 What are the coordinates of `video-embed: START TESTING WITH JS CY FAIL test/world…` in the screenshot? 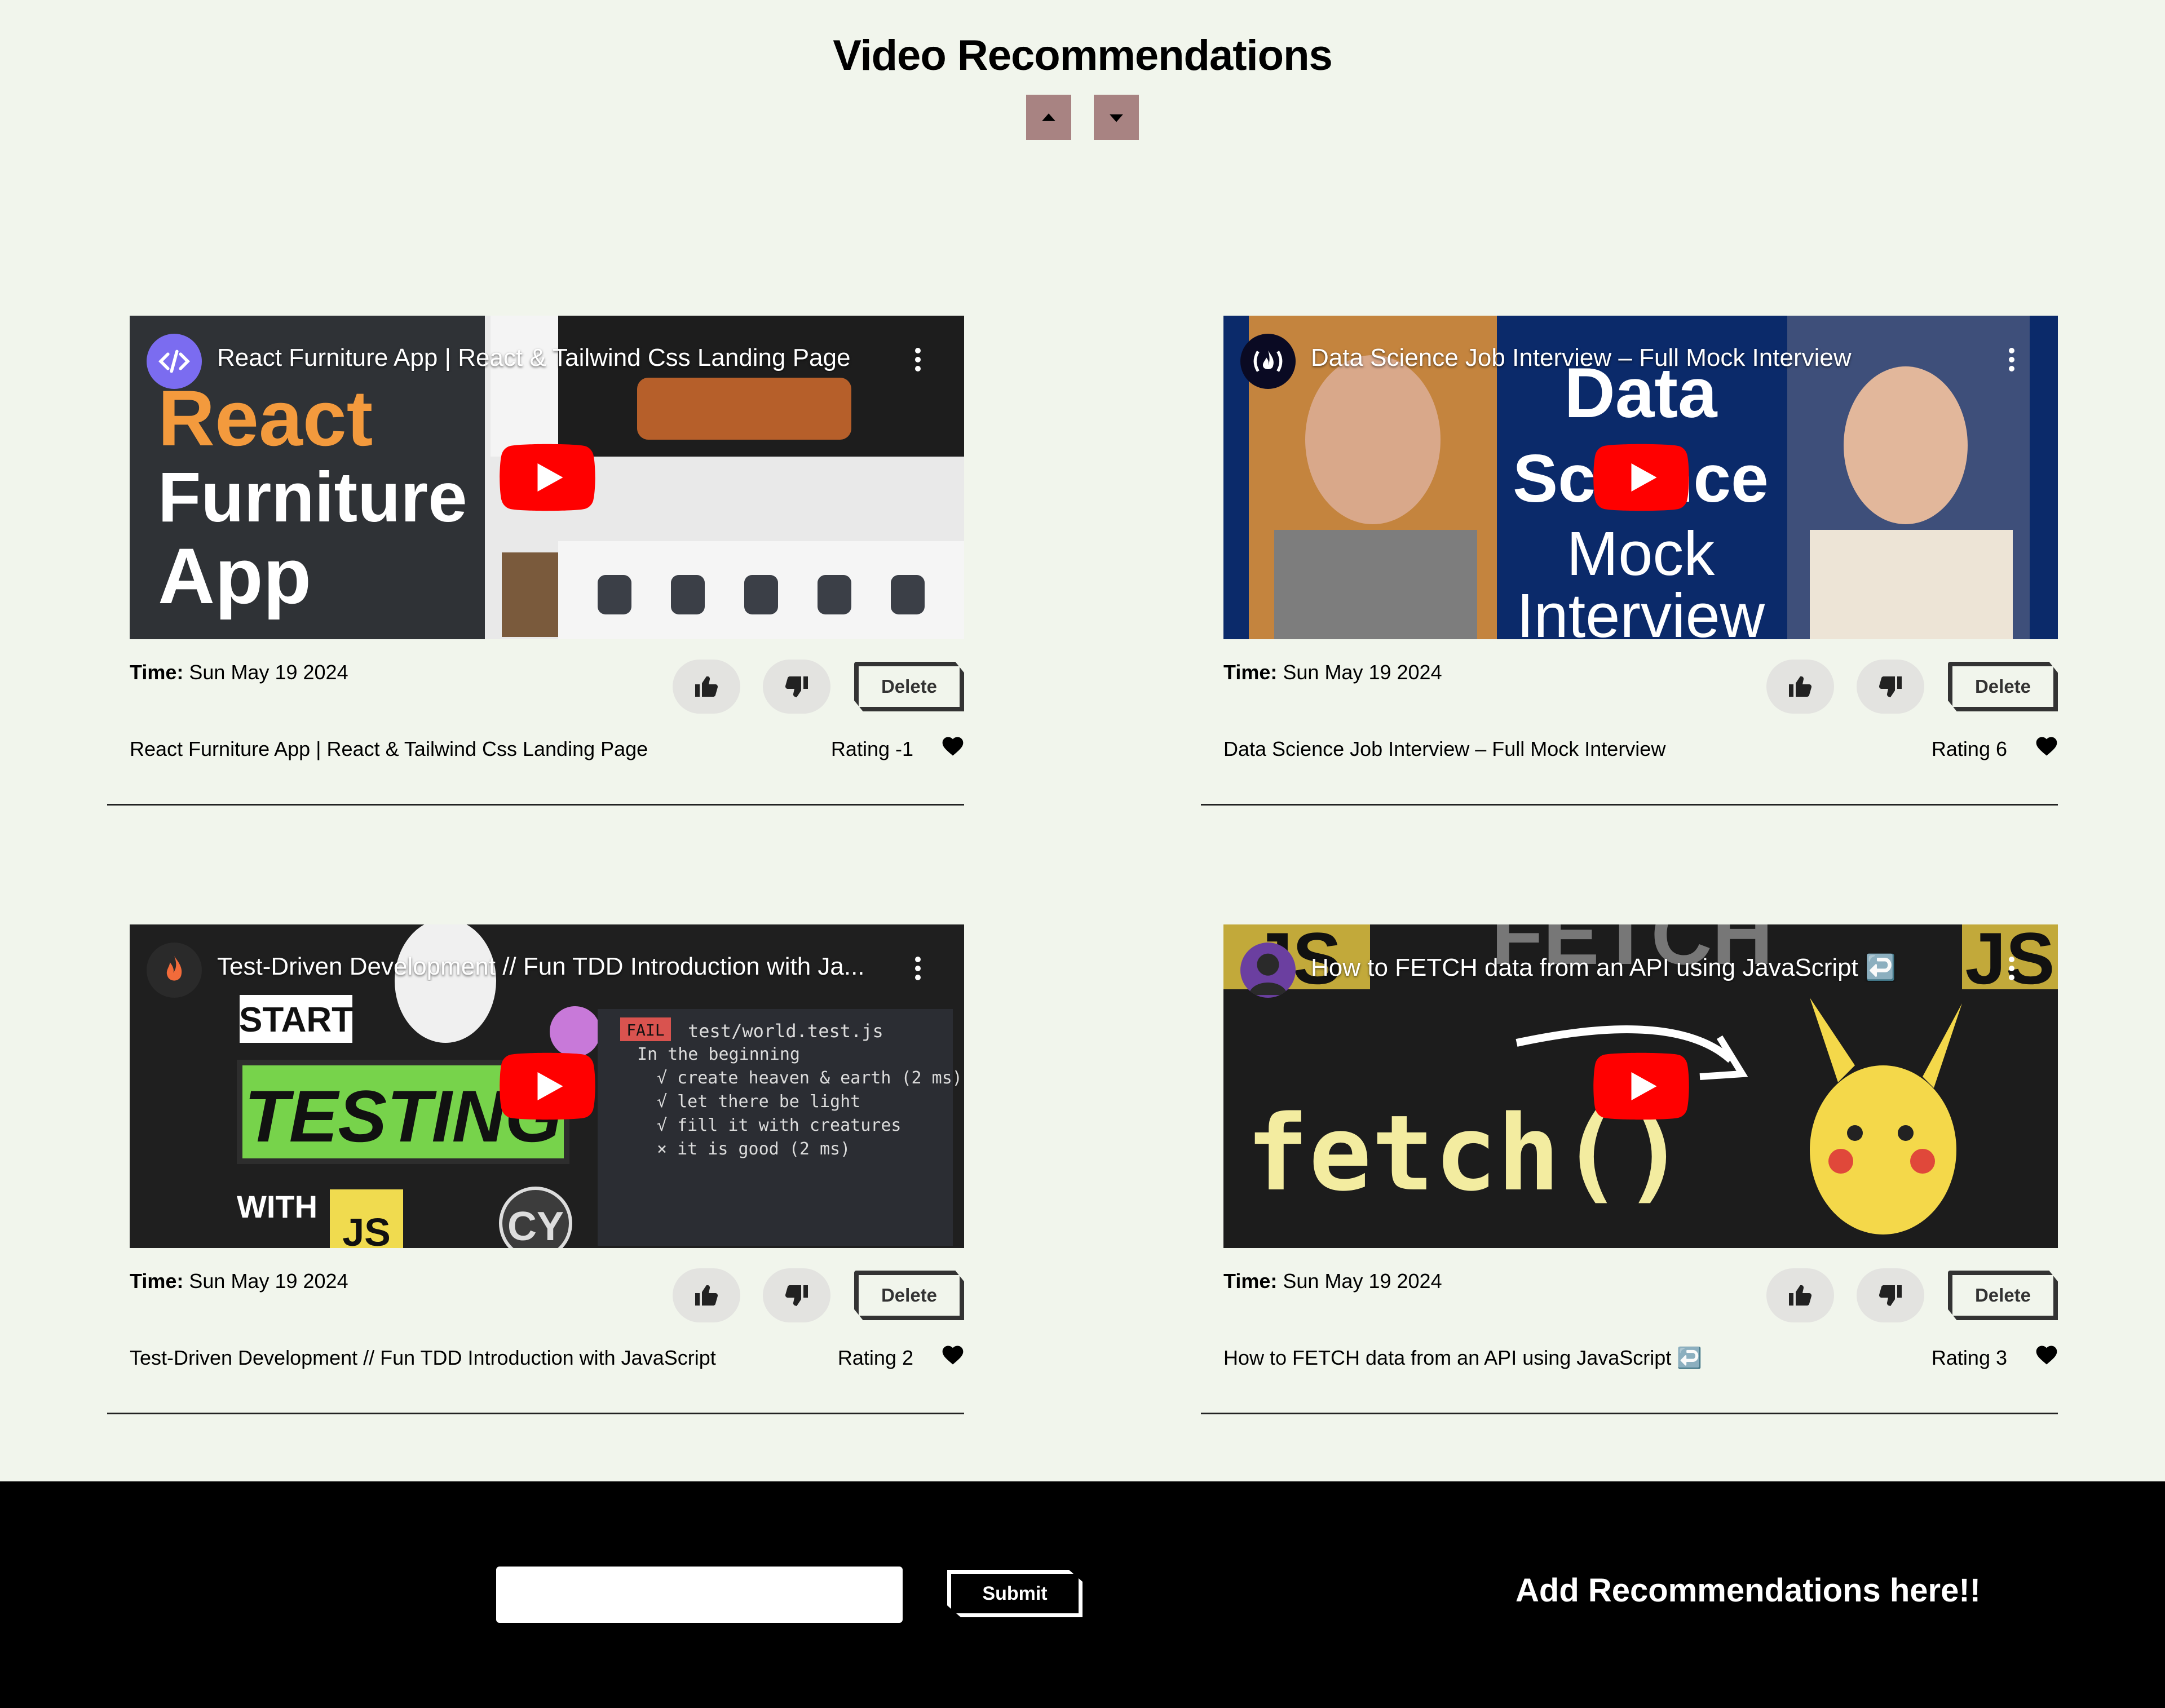 It's located at (547, 1086).